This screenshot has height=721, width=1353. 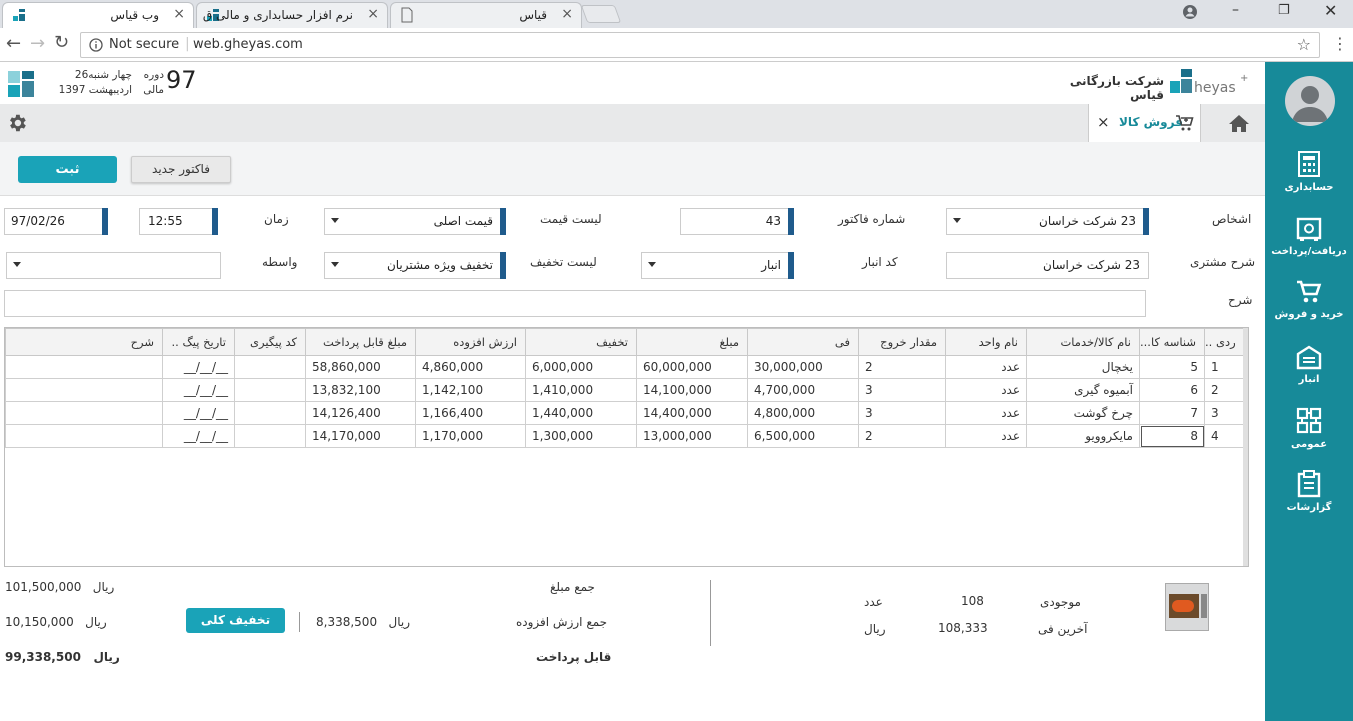 I want to click on description-field, so click(x=575, y=303).